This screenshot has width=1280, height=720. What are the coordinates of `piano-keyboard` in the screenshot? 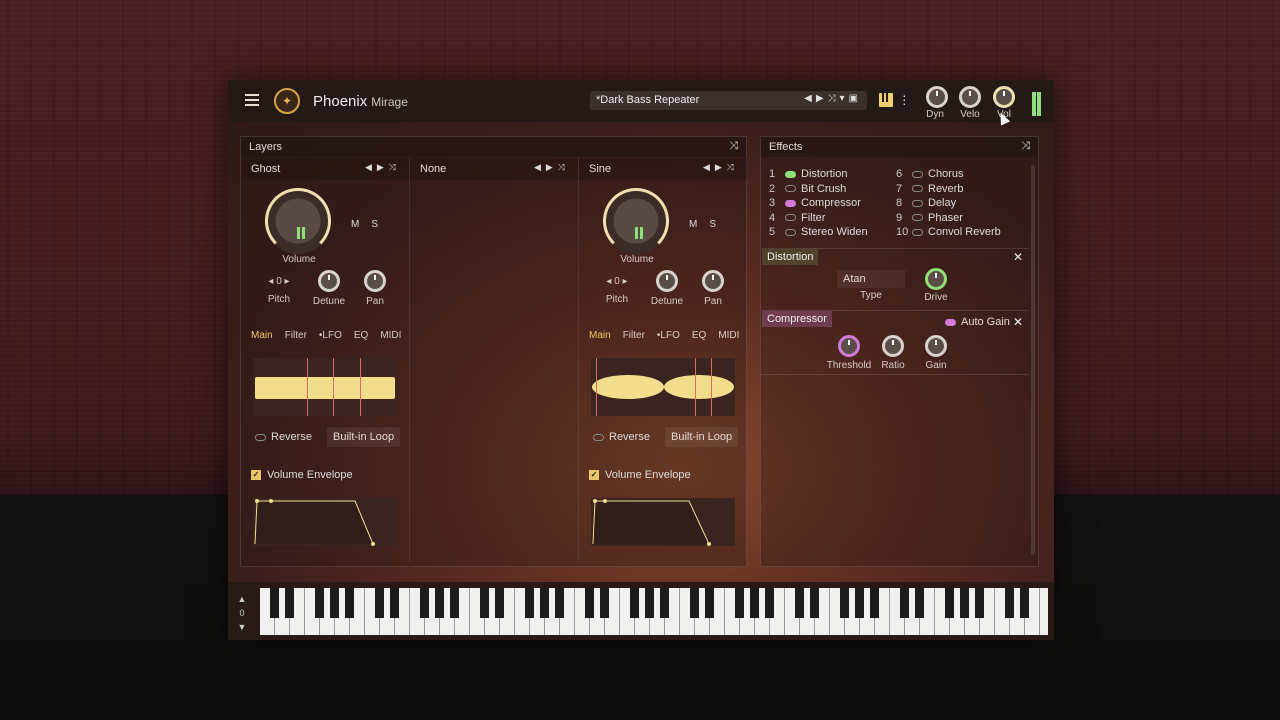 It's located at (654, 611).